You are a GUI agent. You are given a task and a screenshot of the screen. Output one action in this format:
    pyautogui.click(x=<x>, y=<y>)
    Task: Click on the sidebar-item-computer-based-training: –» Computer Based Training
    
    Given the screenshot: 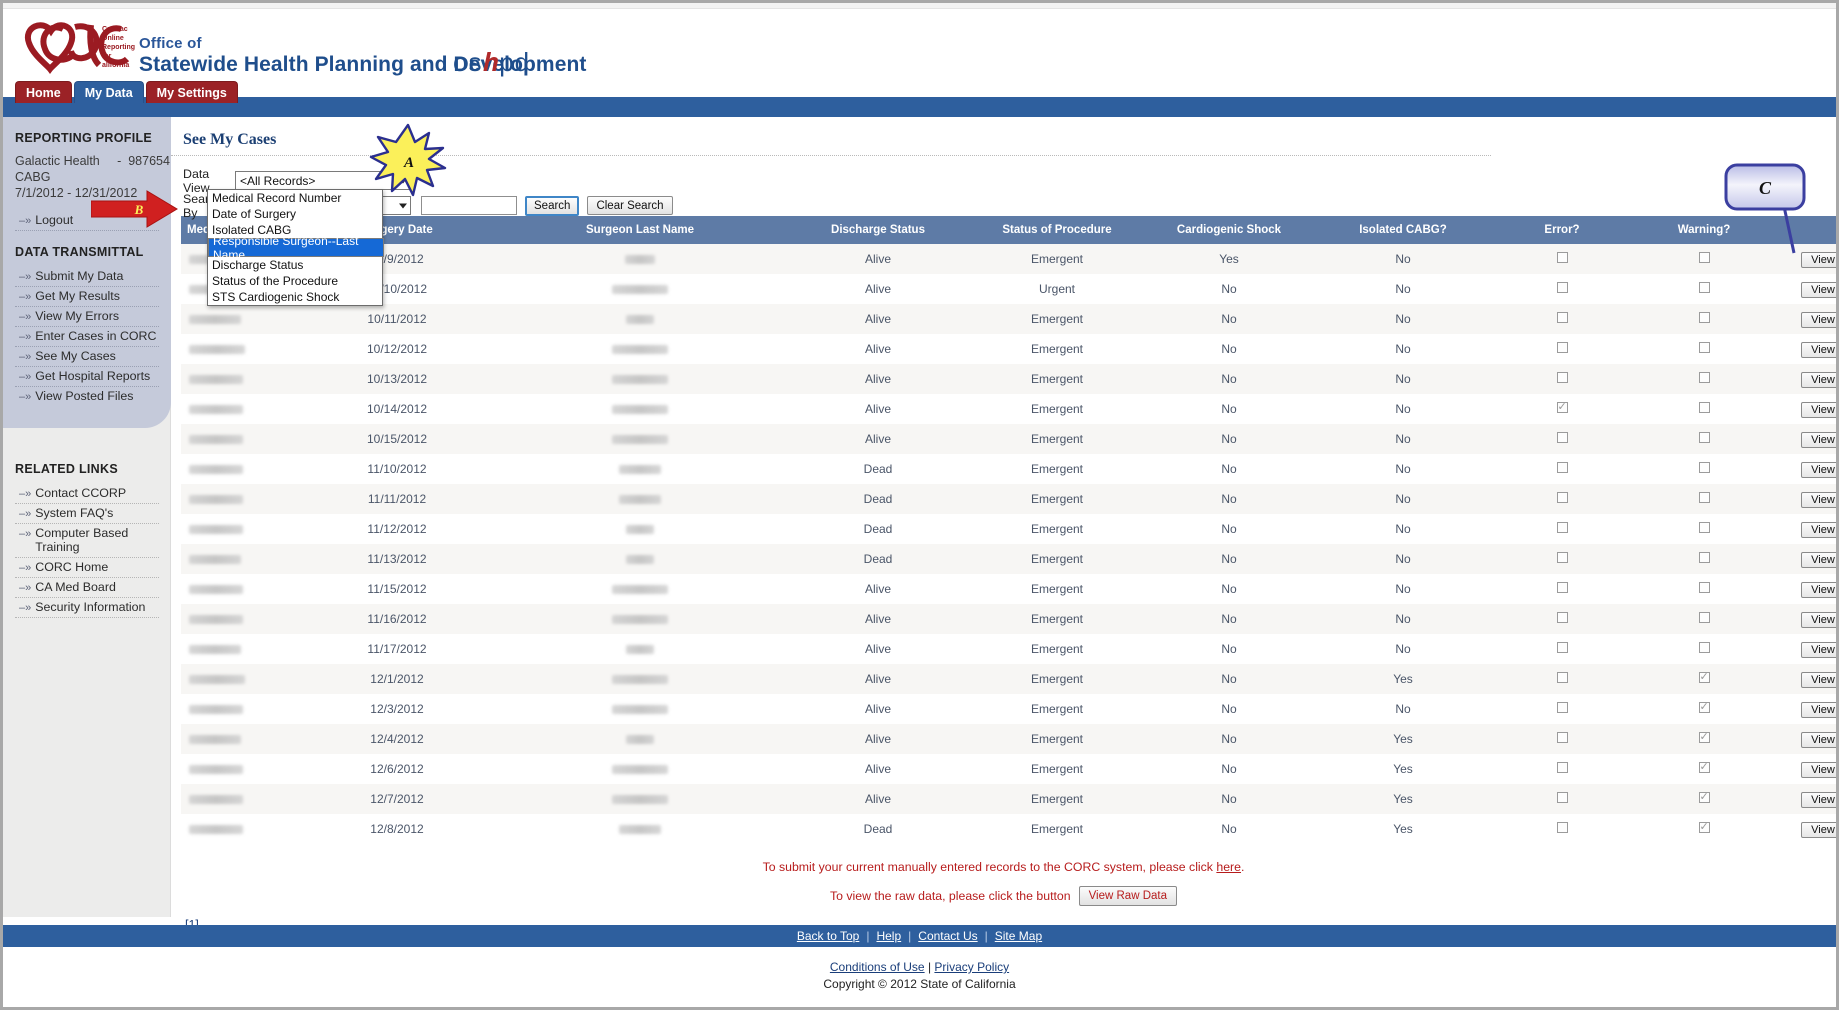 What is the action you would take?
    pyautogui.click(x=87, y=541)
    